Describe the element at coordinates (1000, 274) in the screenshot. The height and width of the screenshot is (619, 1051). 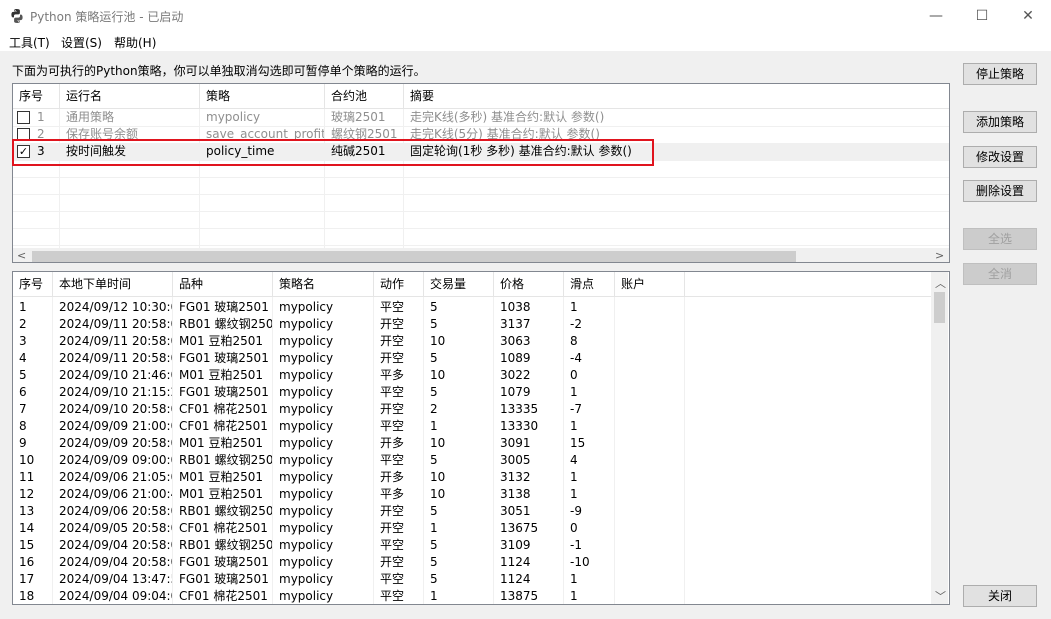
I see `deselect-all-button: 全消` at that location.